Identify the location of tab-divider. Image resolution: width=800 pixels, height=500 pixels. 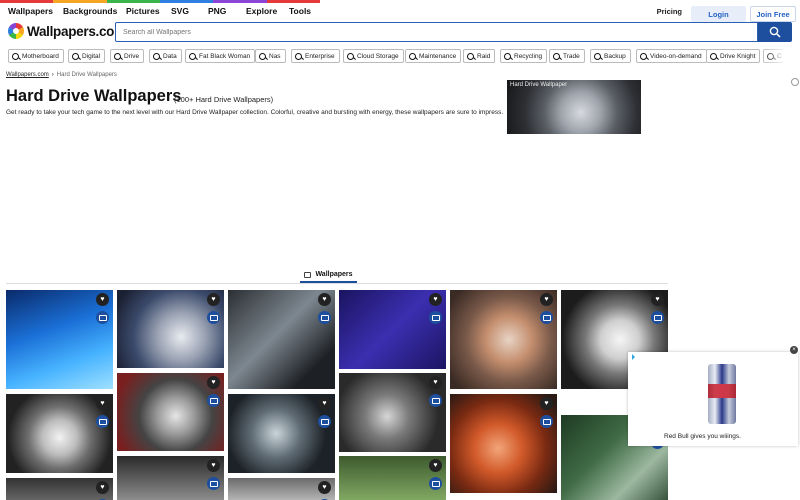
(337, 283).